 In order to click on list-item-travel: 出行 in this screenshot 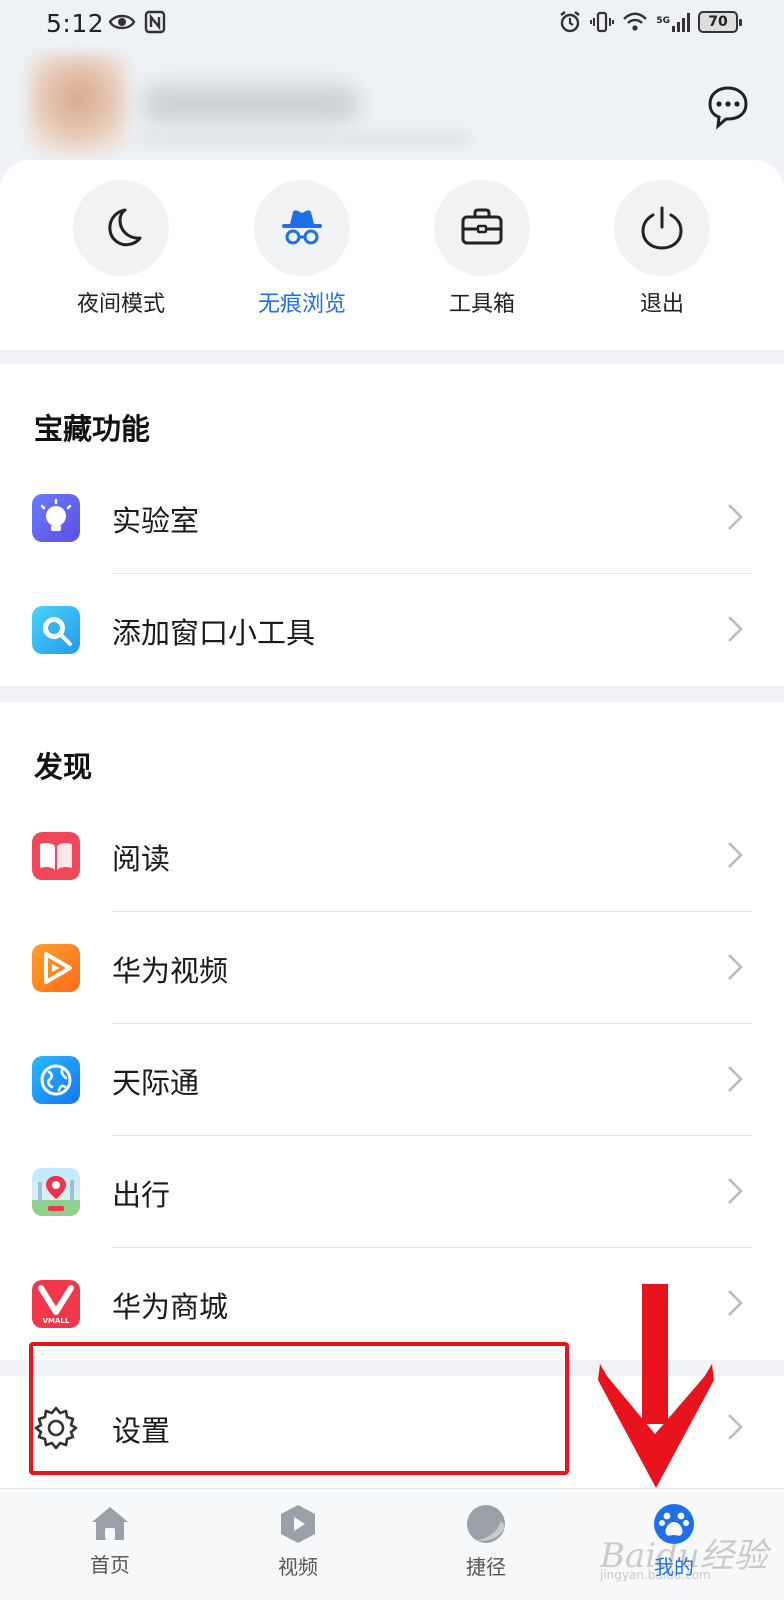, I will do `click(392, 1192)`.